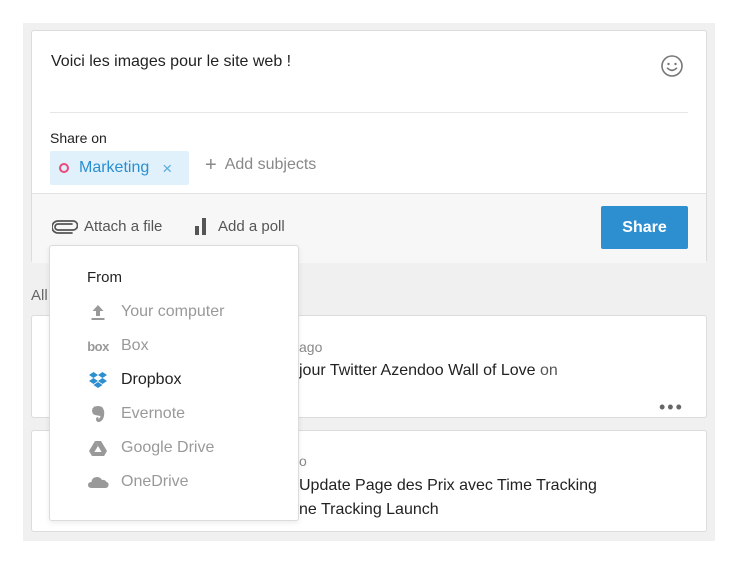  What do you see at coordinates (78, 138) in the screenshot?
I see `share-on-label: Share on` at bounding box center [78, 138].